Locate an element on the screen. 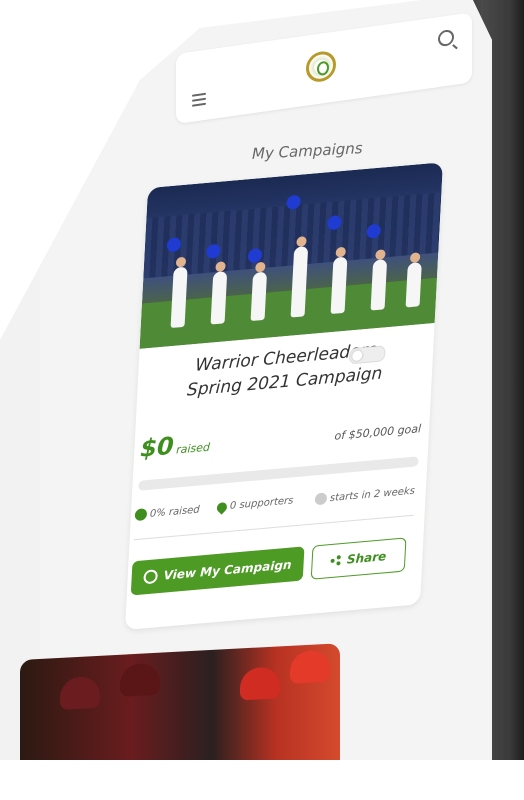  stat-raised: 0% raised is located at coordinates (167, 512).